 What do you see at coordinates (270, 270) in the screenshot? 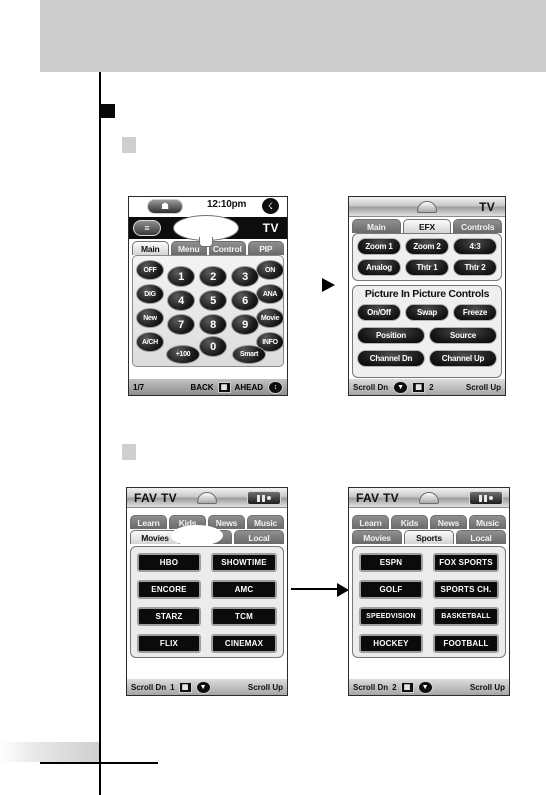
I see `key-on: ON` at bounding box center [270, 270].